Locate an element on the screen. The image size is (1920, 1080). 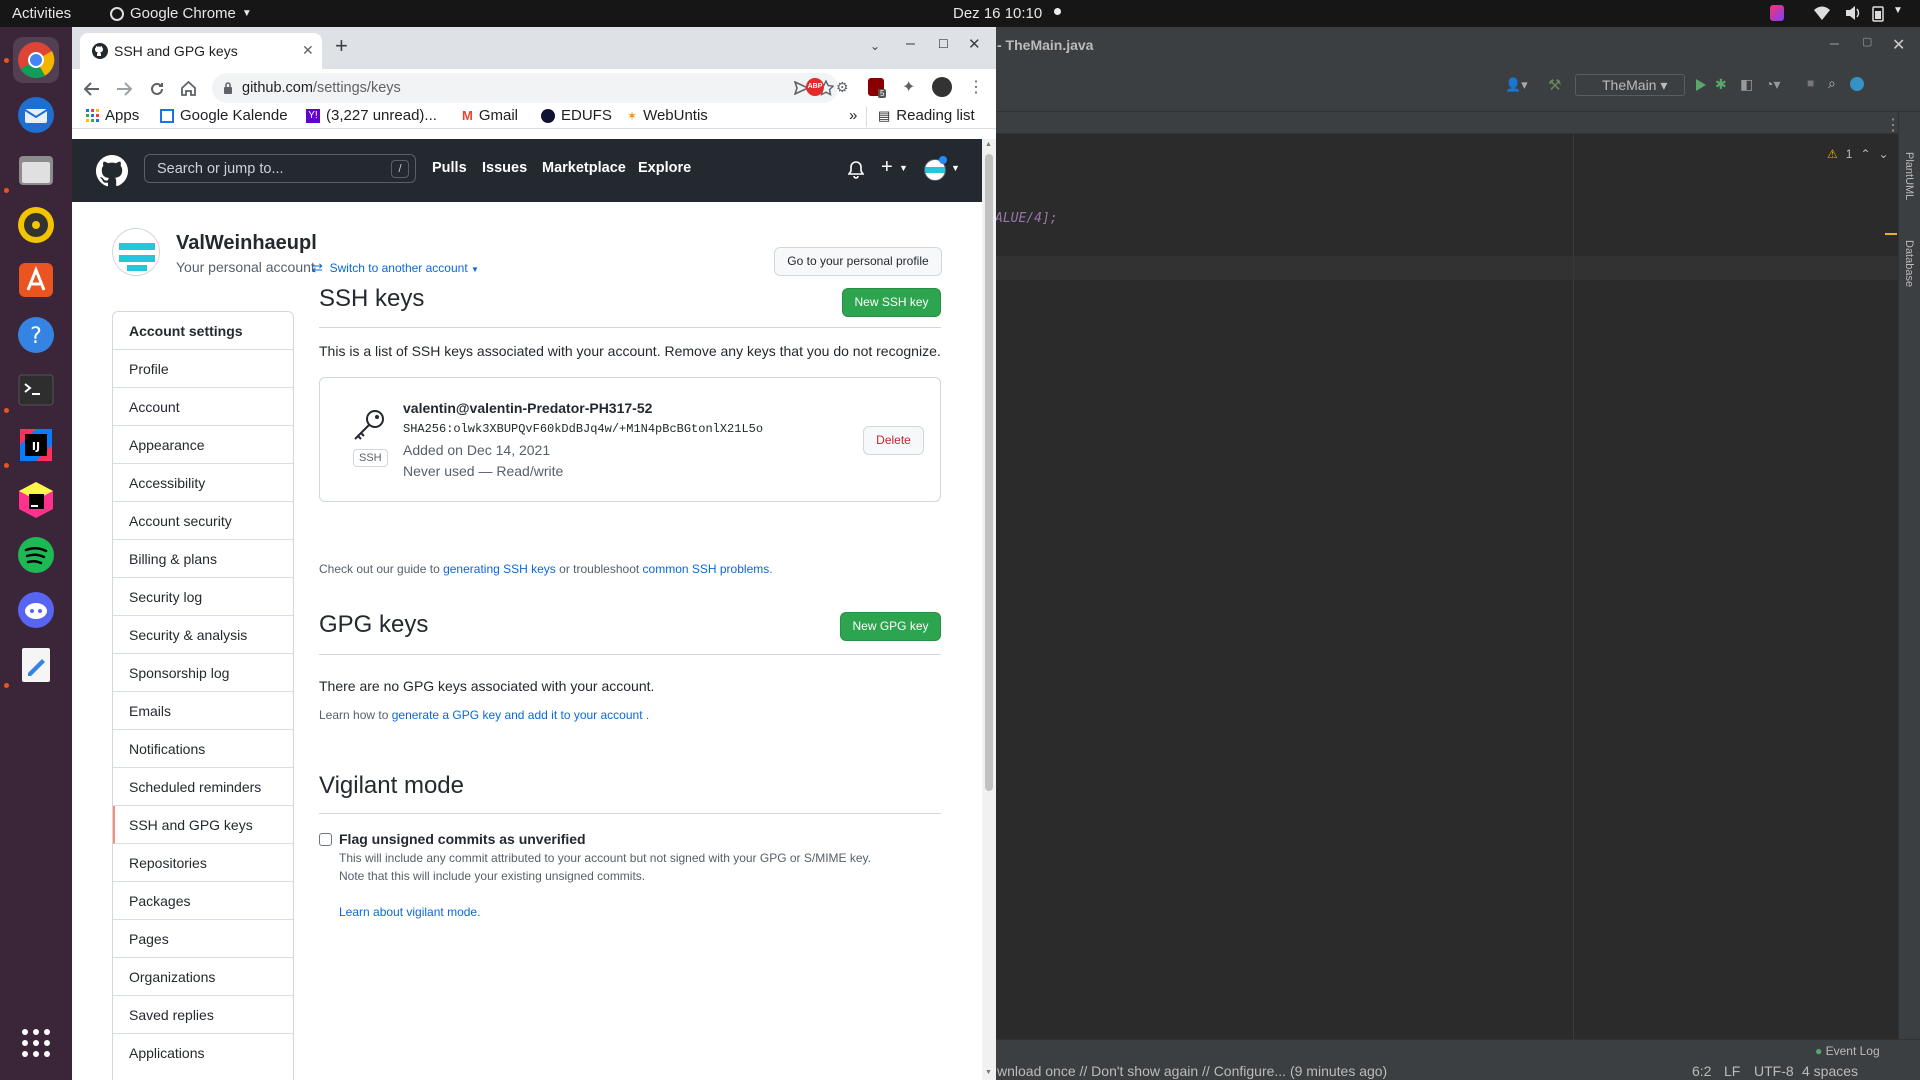
sidebar-item-saved-replies: Saved replies is located at coordinates (203, 1015).